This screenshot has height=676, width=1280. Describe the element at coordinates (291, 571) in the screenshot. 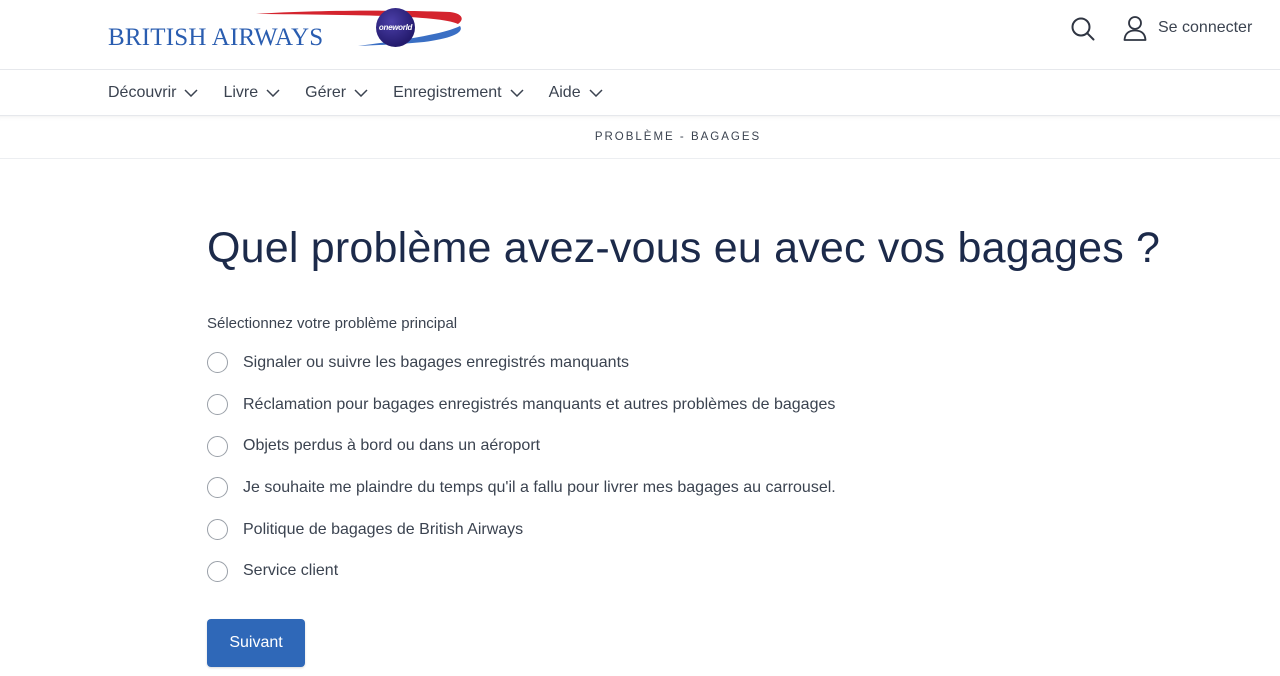

I see `option-label: Service client` at that location.